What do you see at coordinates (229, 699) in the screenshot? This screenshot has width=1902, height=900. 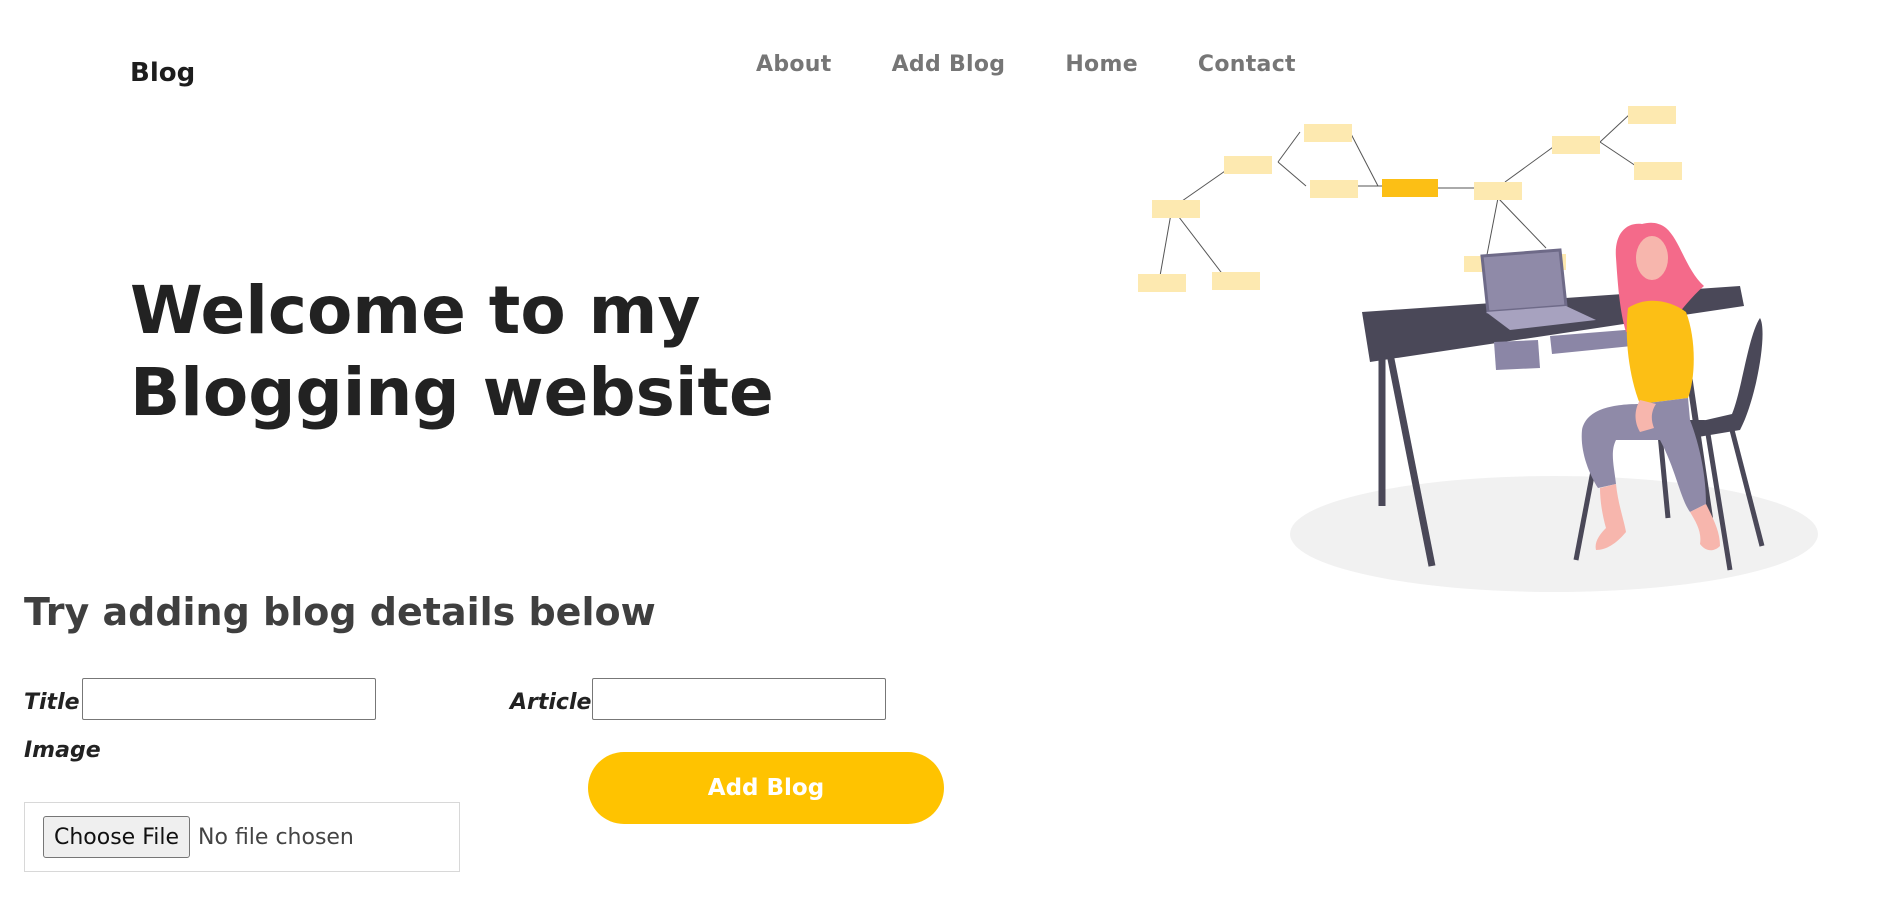 I see `title-input` at bounding box center [229, 699].